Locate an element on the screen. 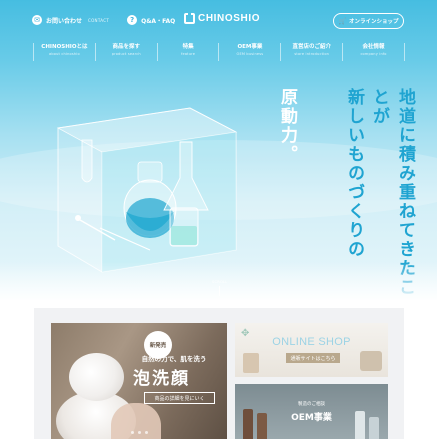 The height and width of the screenshot is (439, 437). nav-sub: about chinoshio is located at coordinates (64, 54).